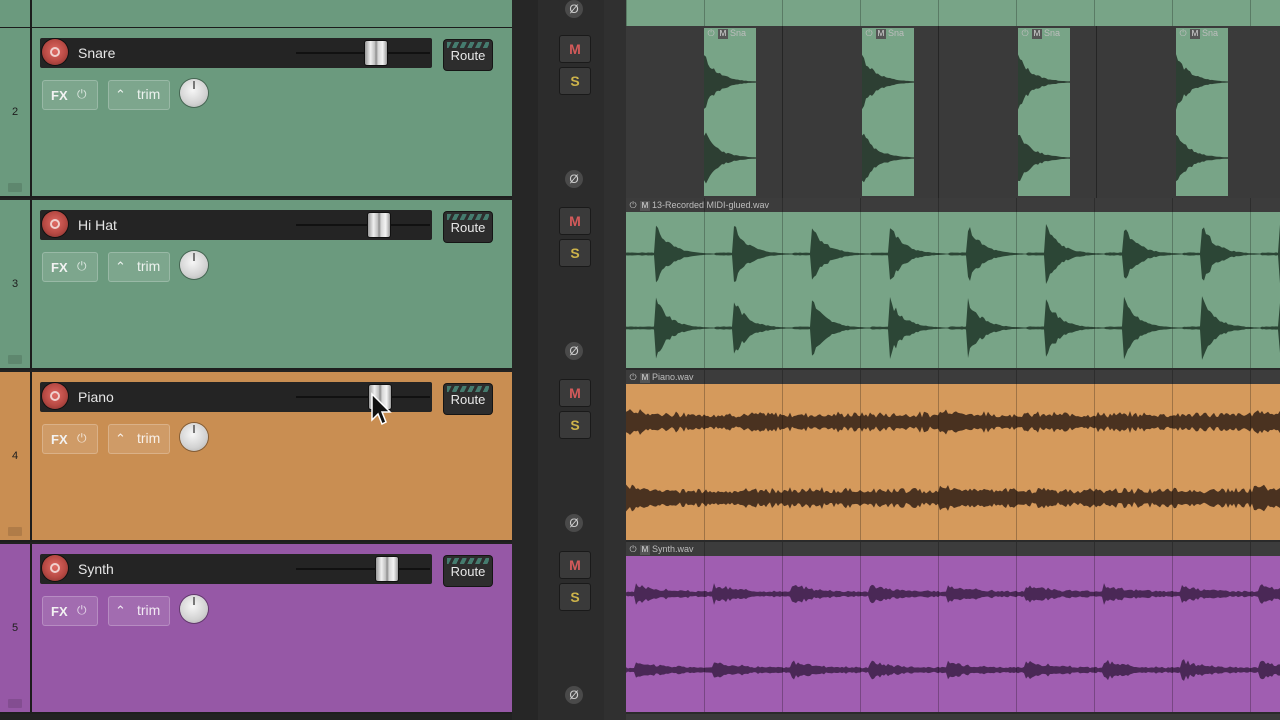 Image resolution: width=1280 pixels, height=720 pixels. I want to click on trim-label: trim, so click(149, 610).